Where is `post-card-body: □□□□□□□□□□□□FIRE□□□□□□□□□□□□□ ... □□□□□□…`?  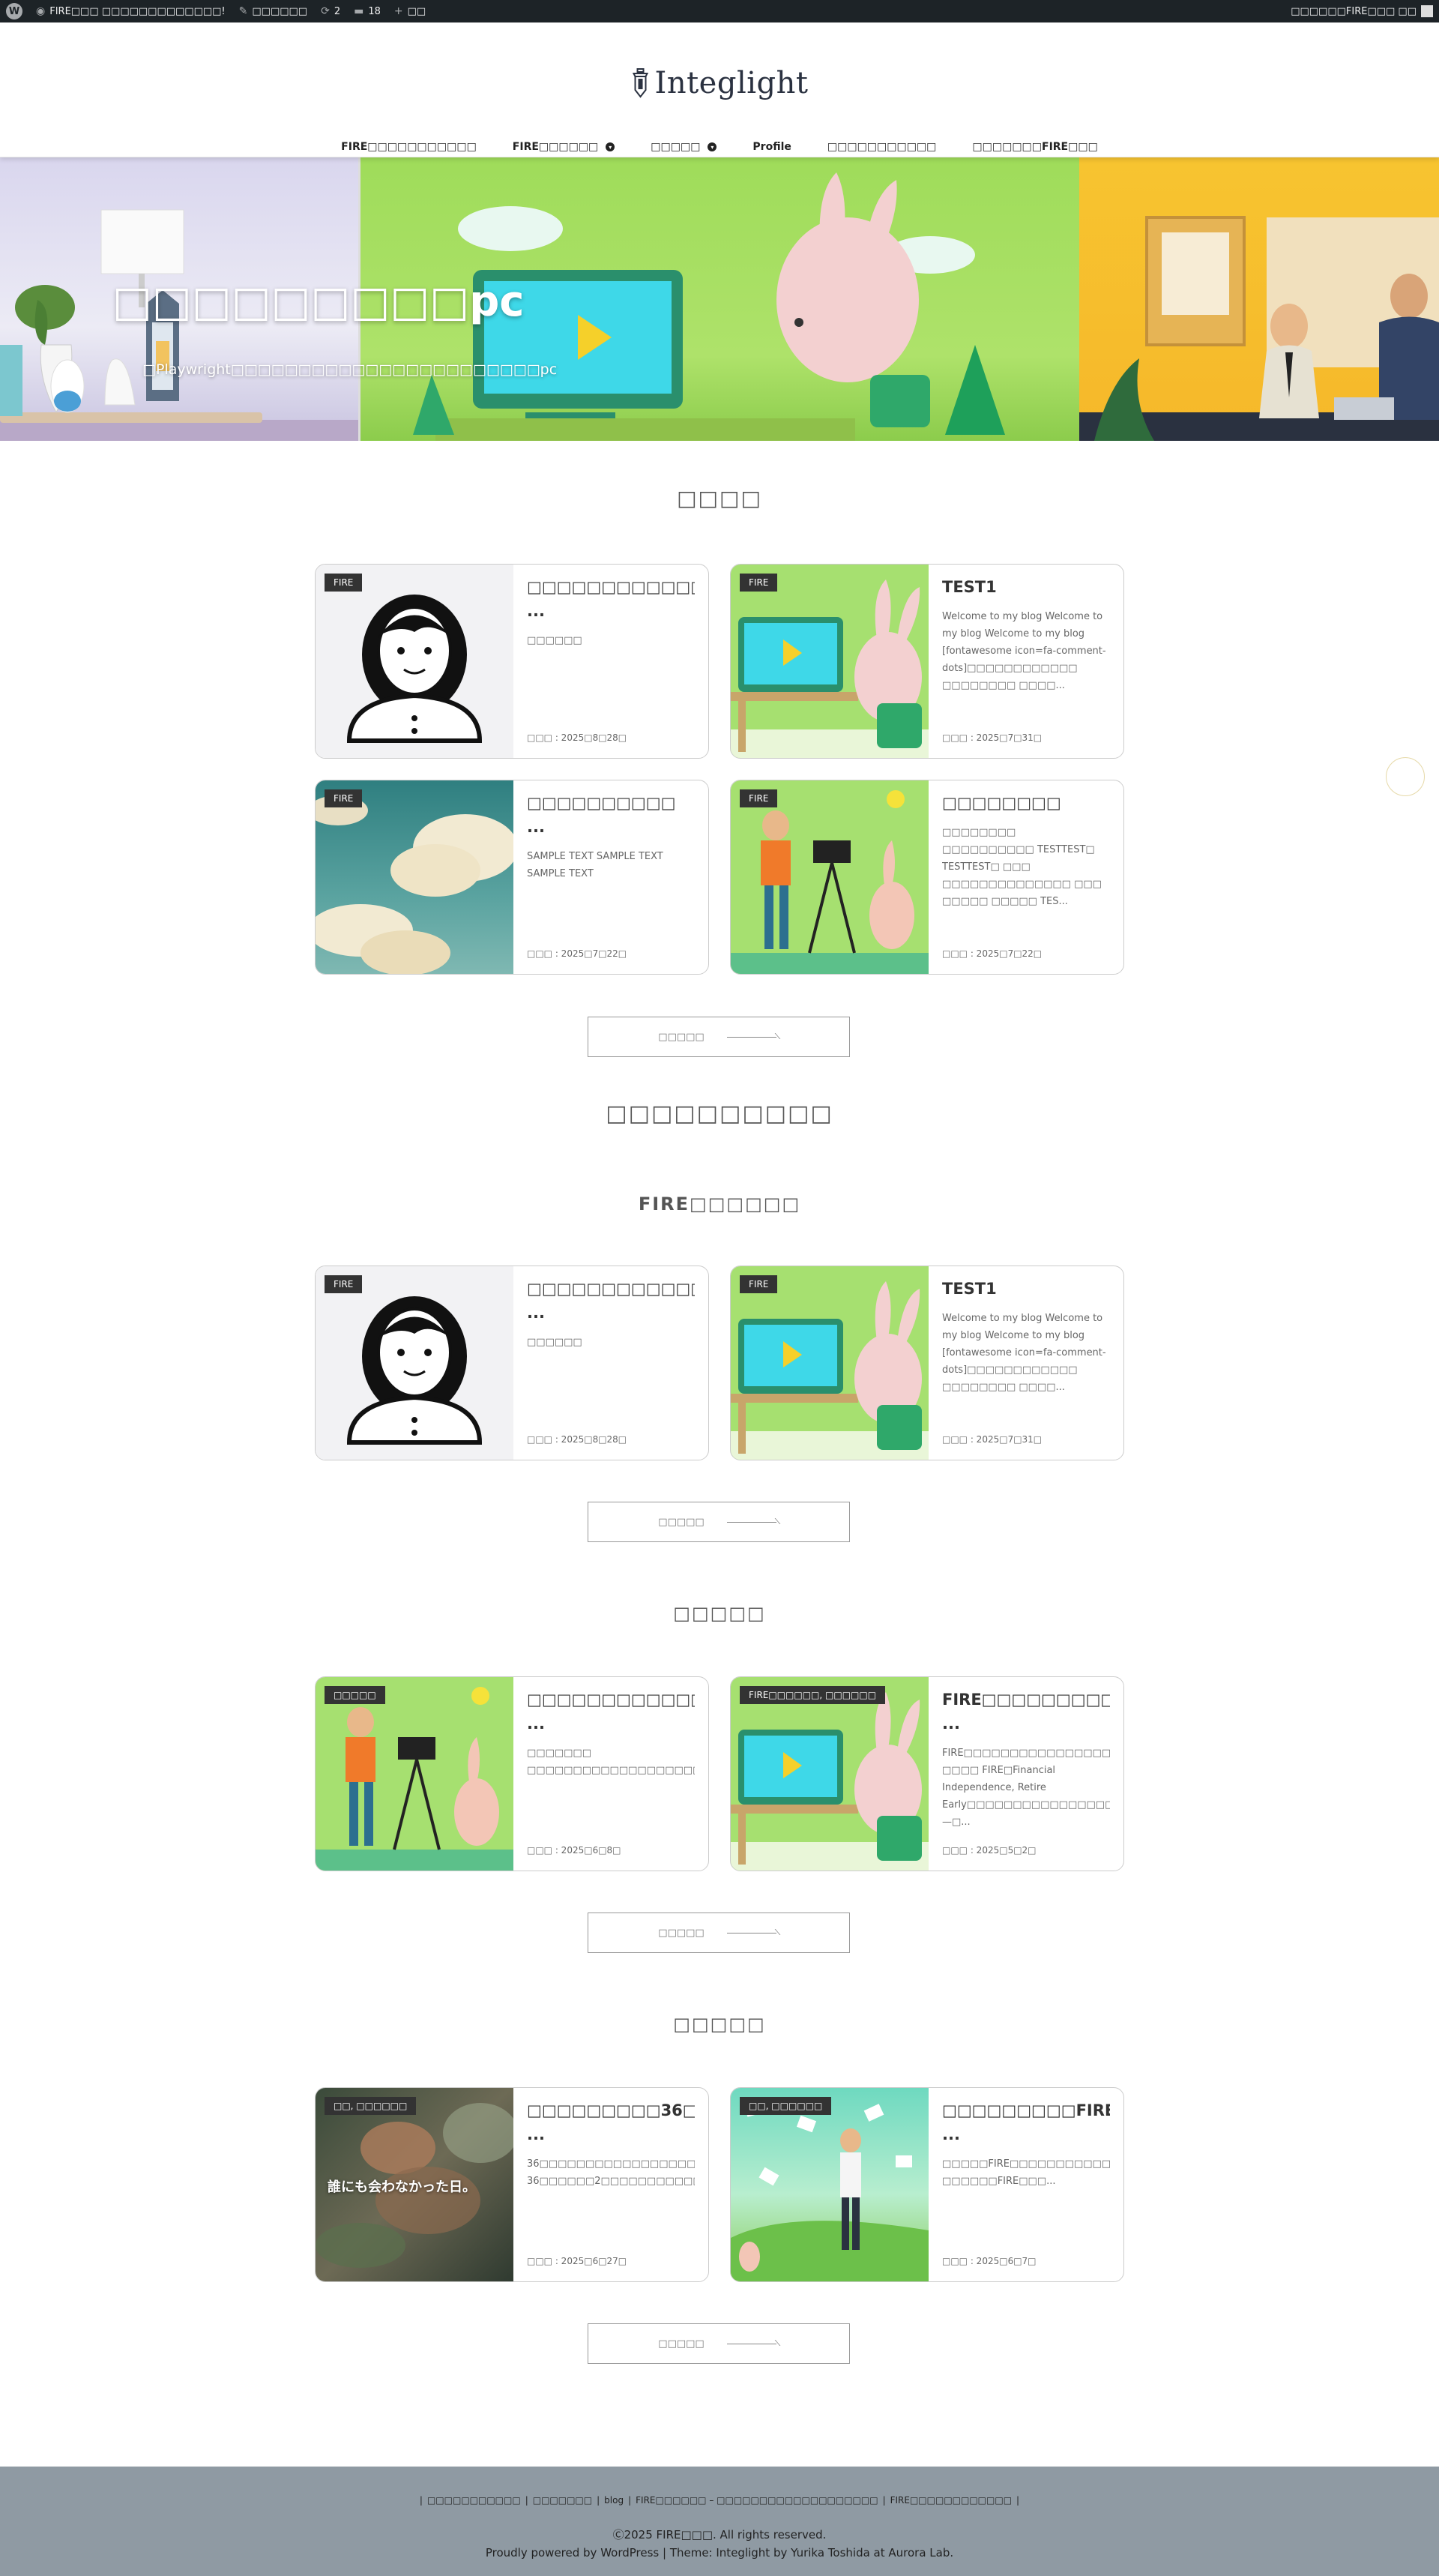
post-card-body: □□□□□□□□□□□□FIRE□□□□□□□□□□□□□ ... □□□□□□… is located at coordinates (611, 1774).